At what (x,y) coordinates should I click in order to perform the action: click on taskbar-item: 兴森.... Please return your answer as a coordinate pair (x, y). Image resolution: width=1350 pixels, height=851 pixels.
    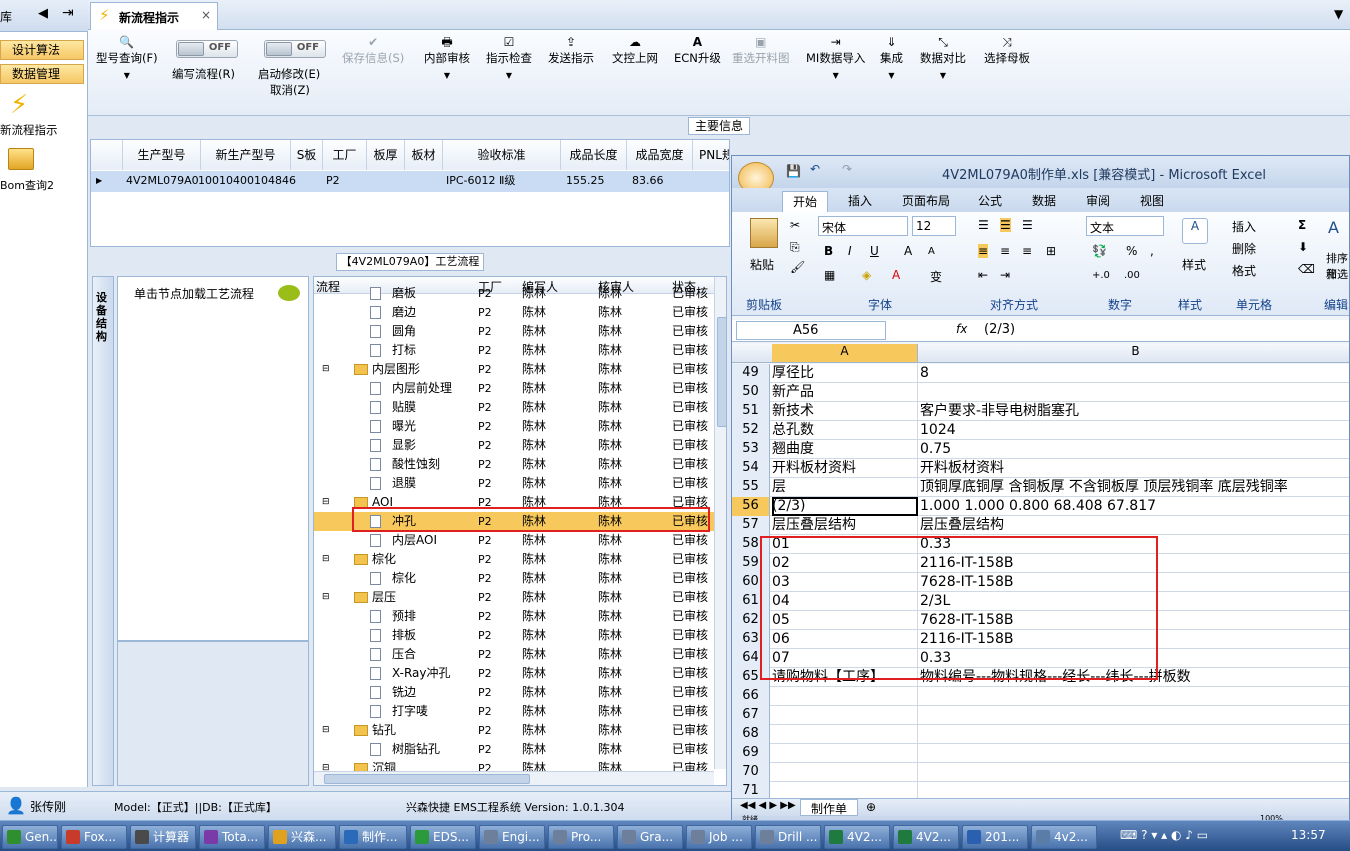
    Looking at the image, I should click on (302, 837).